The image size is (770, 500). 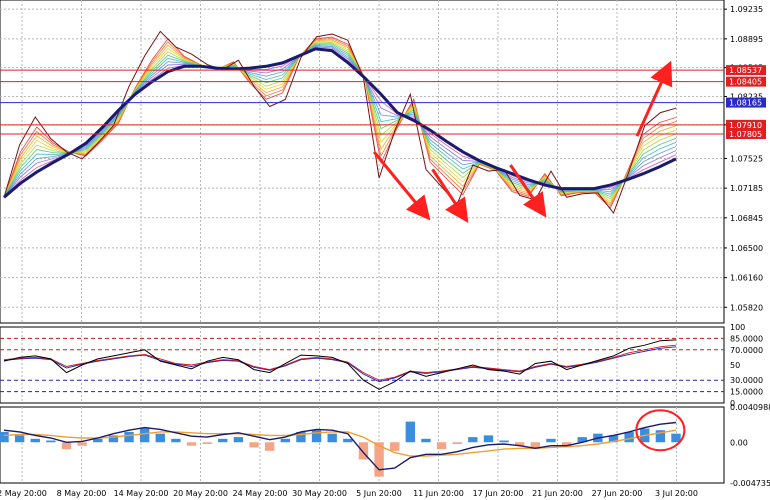 What do you see at coordinates (746, 248) in the screenshot?
I see `y-tick-label: 1.06500` at bounding box center [746, 248].